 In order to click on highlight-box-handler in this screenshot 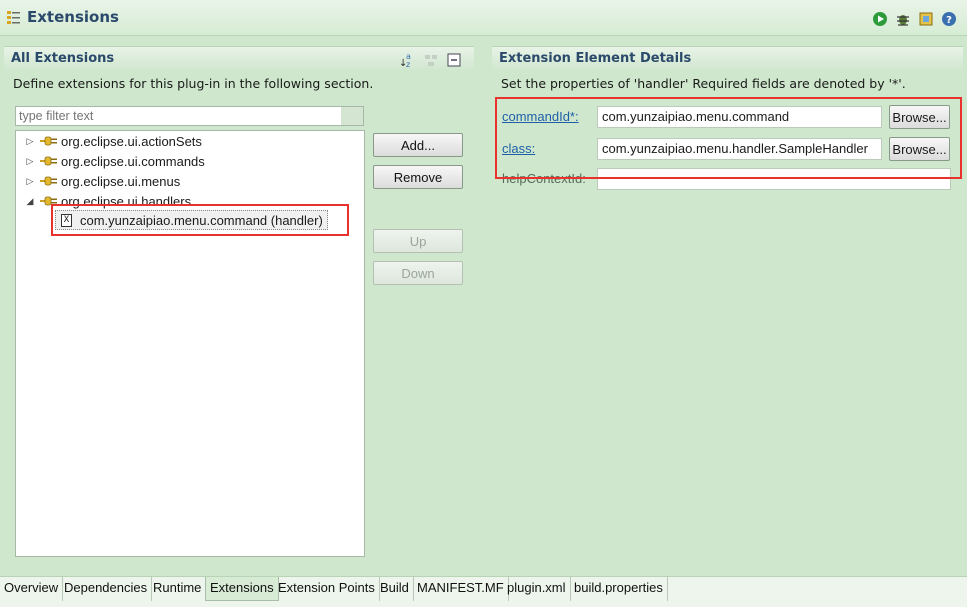, I will do `click(200, 220)`.